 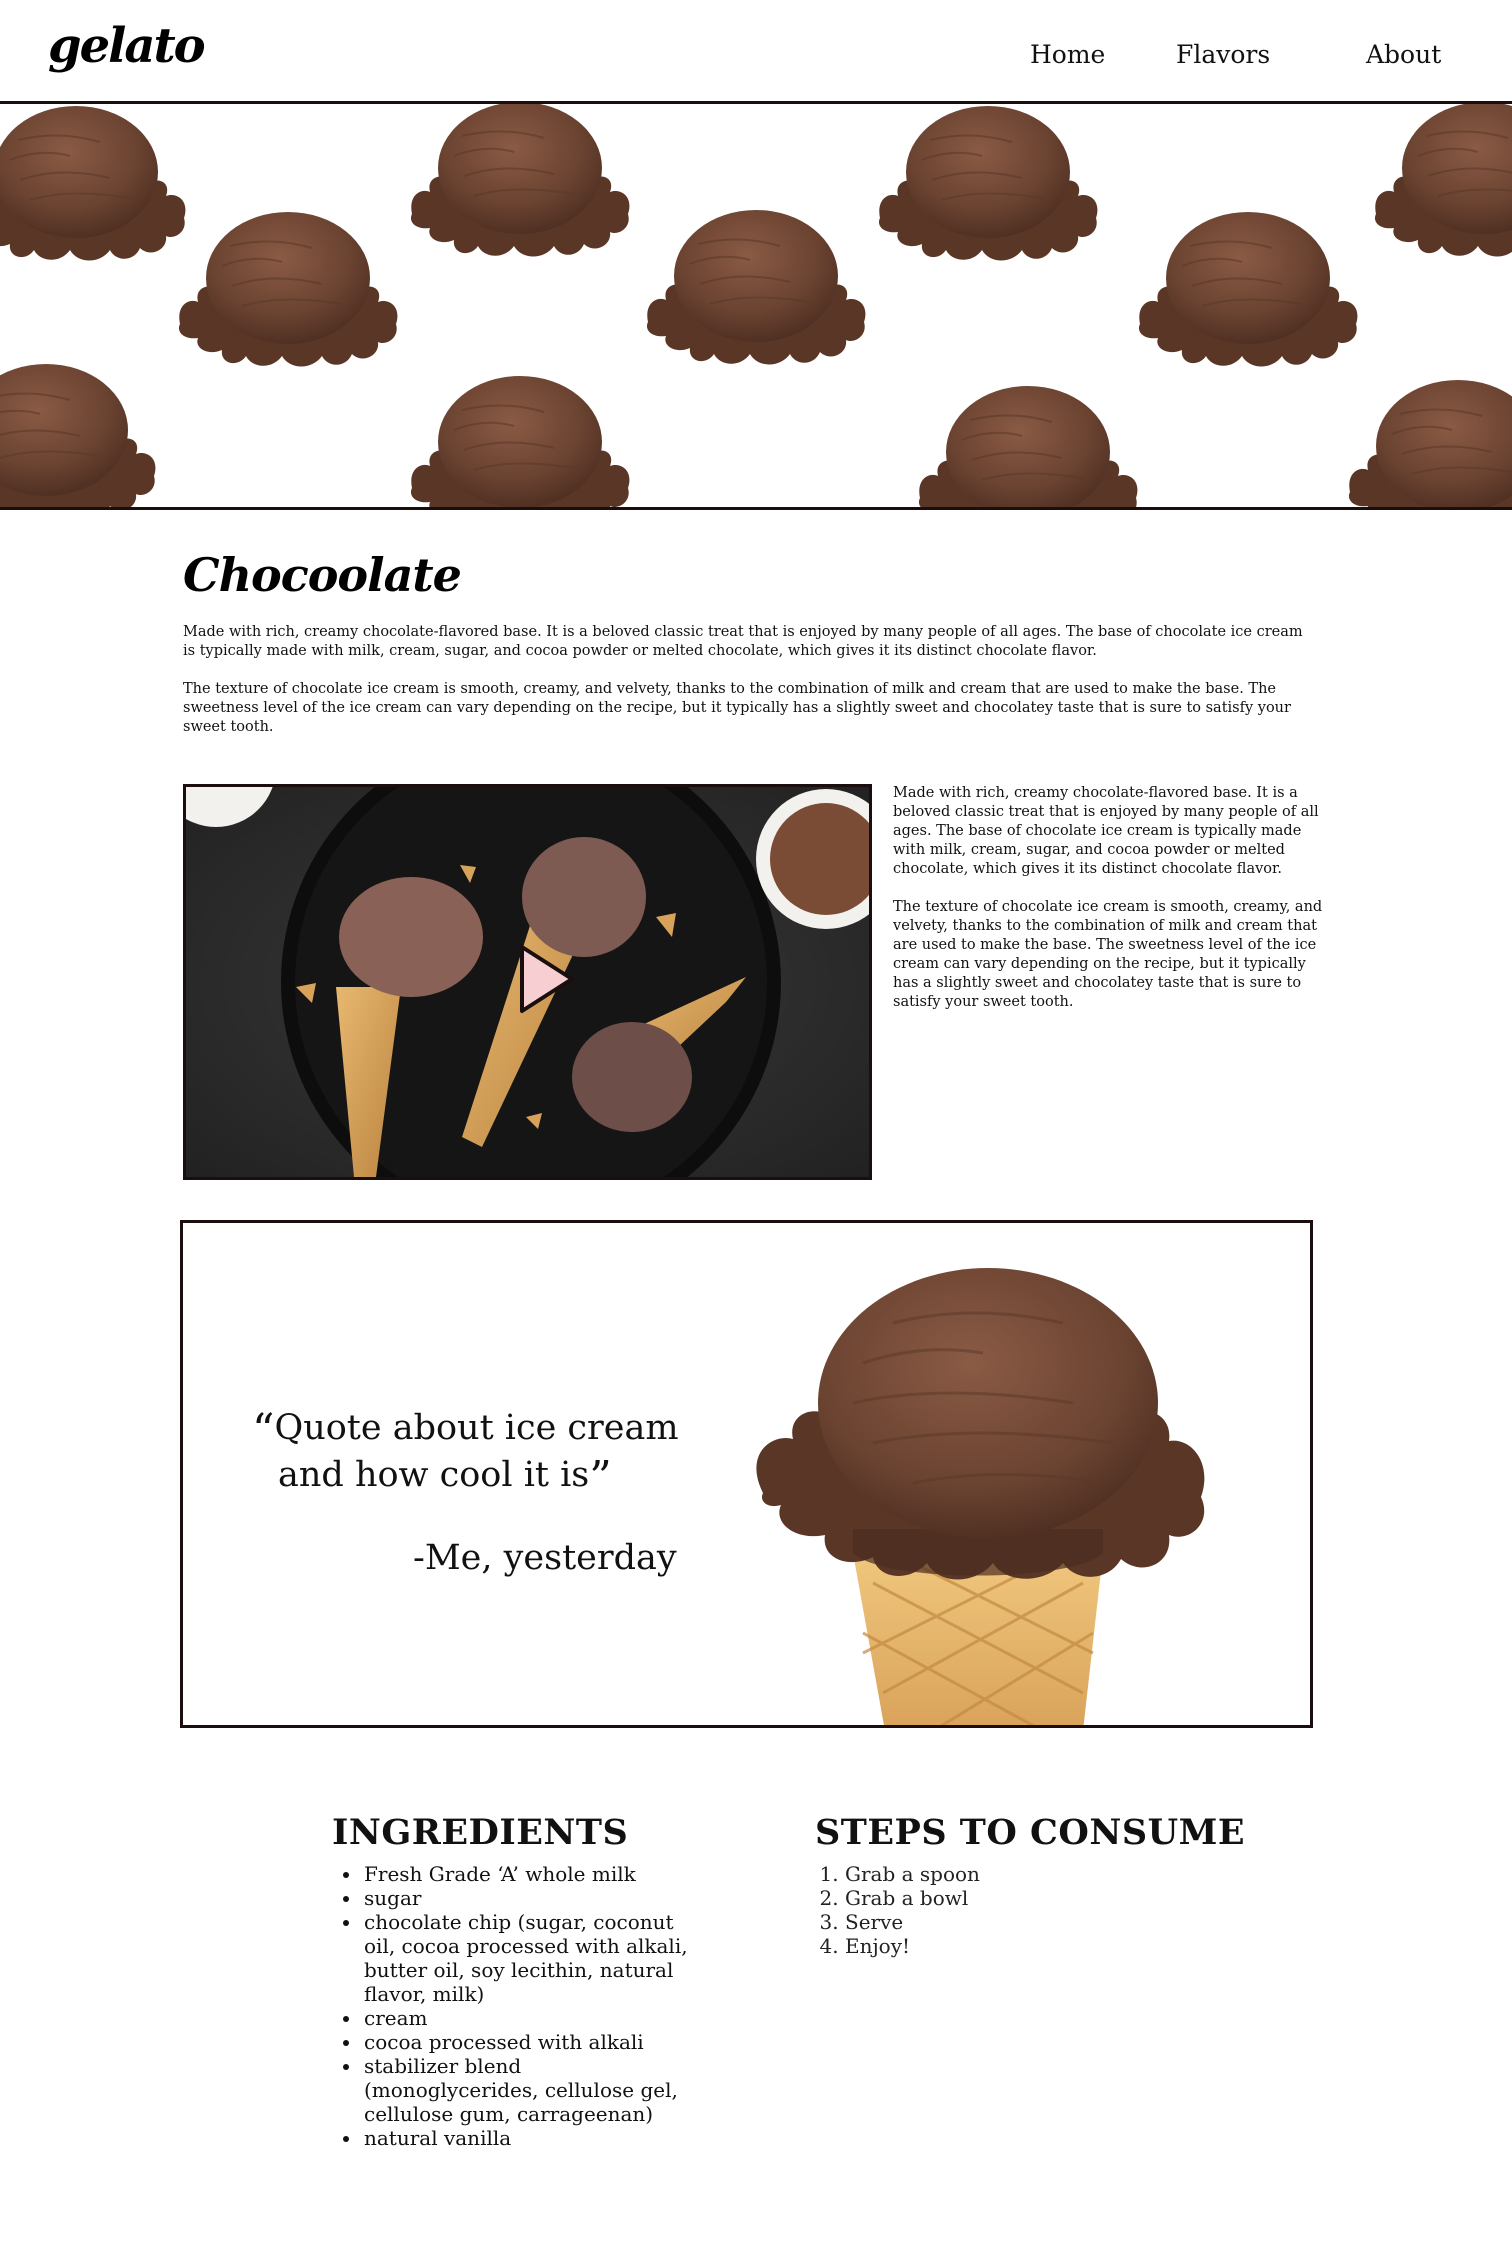 I want to click on video-player, so click(x=527, y=982).